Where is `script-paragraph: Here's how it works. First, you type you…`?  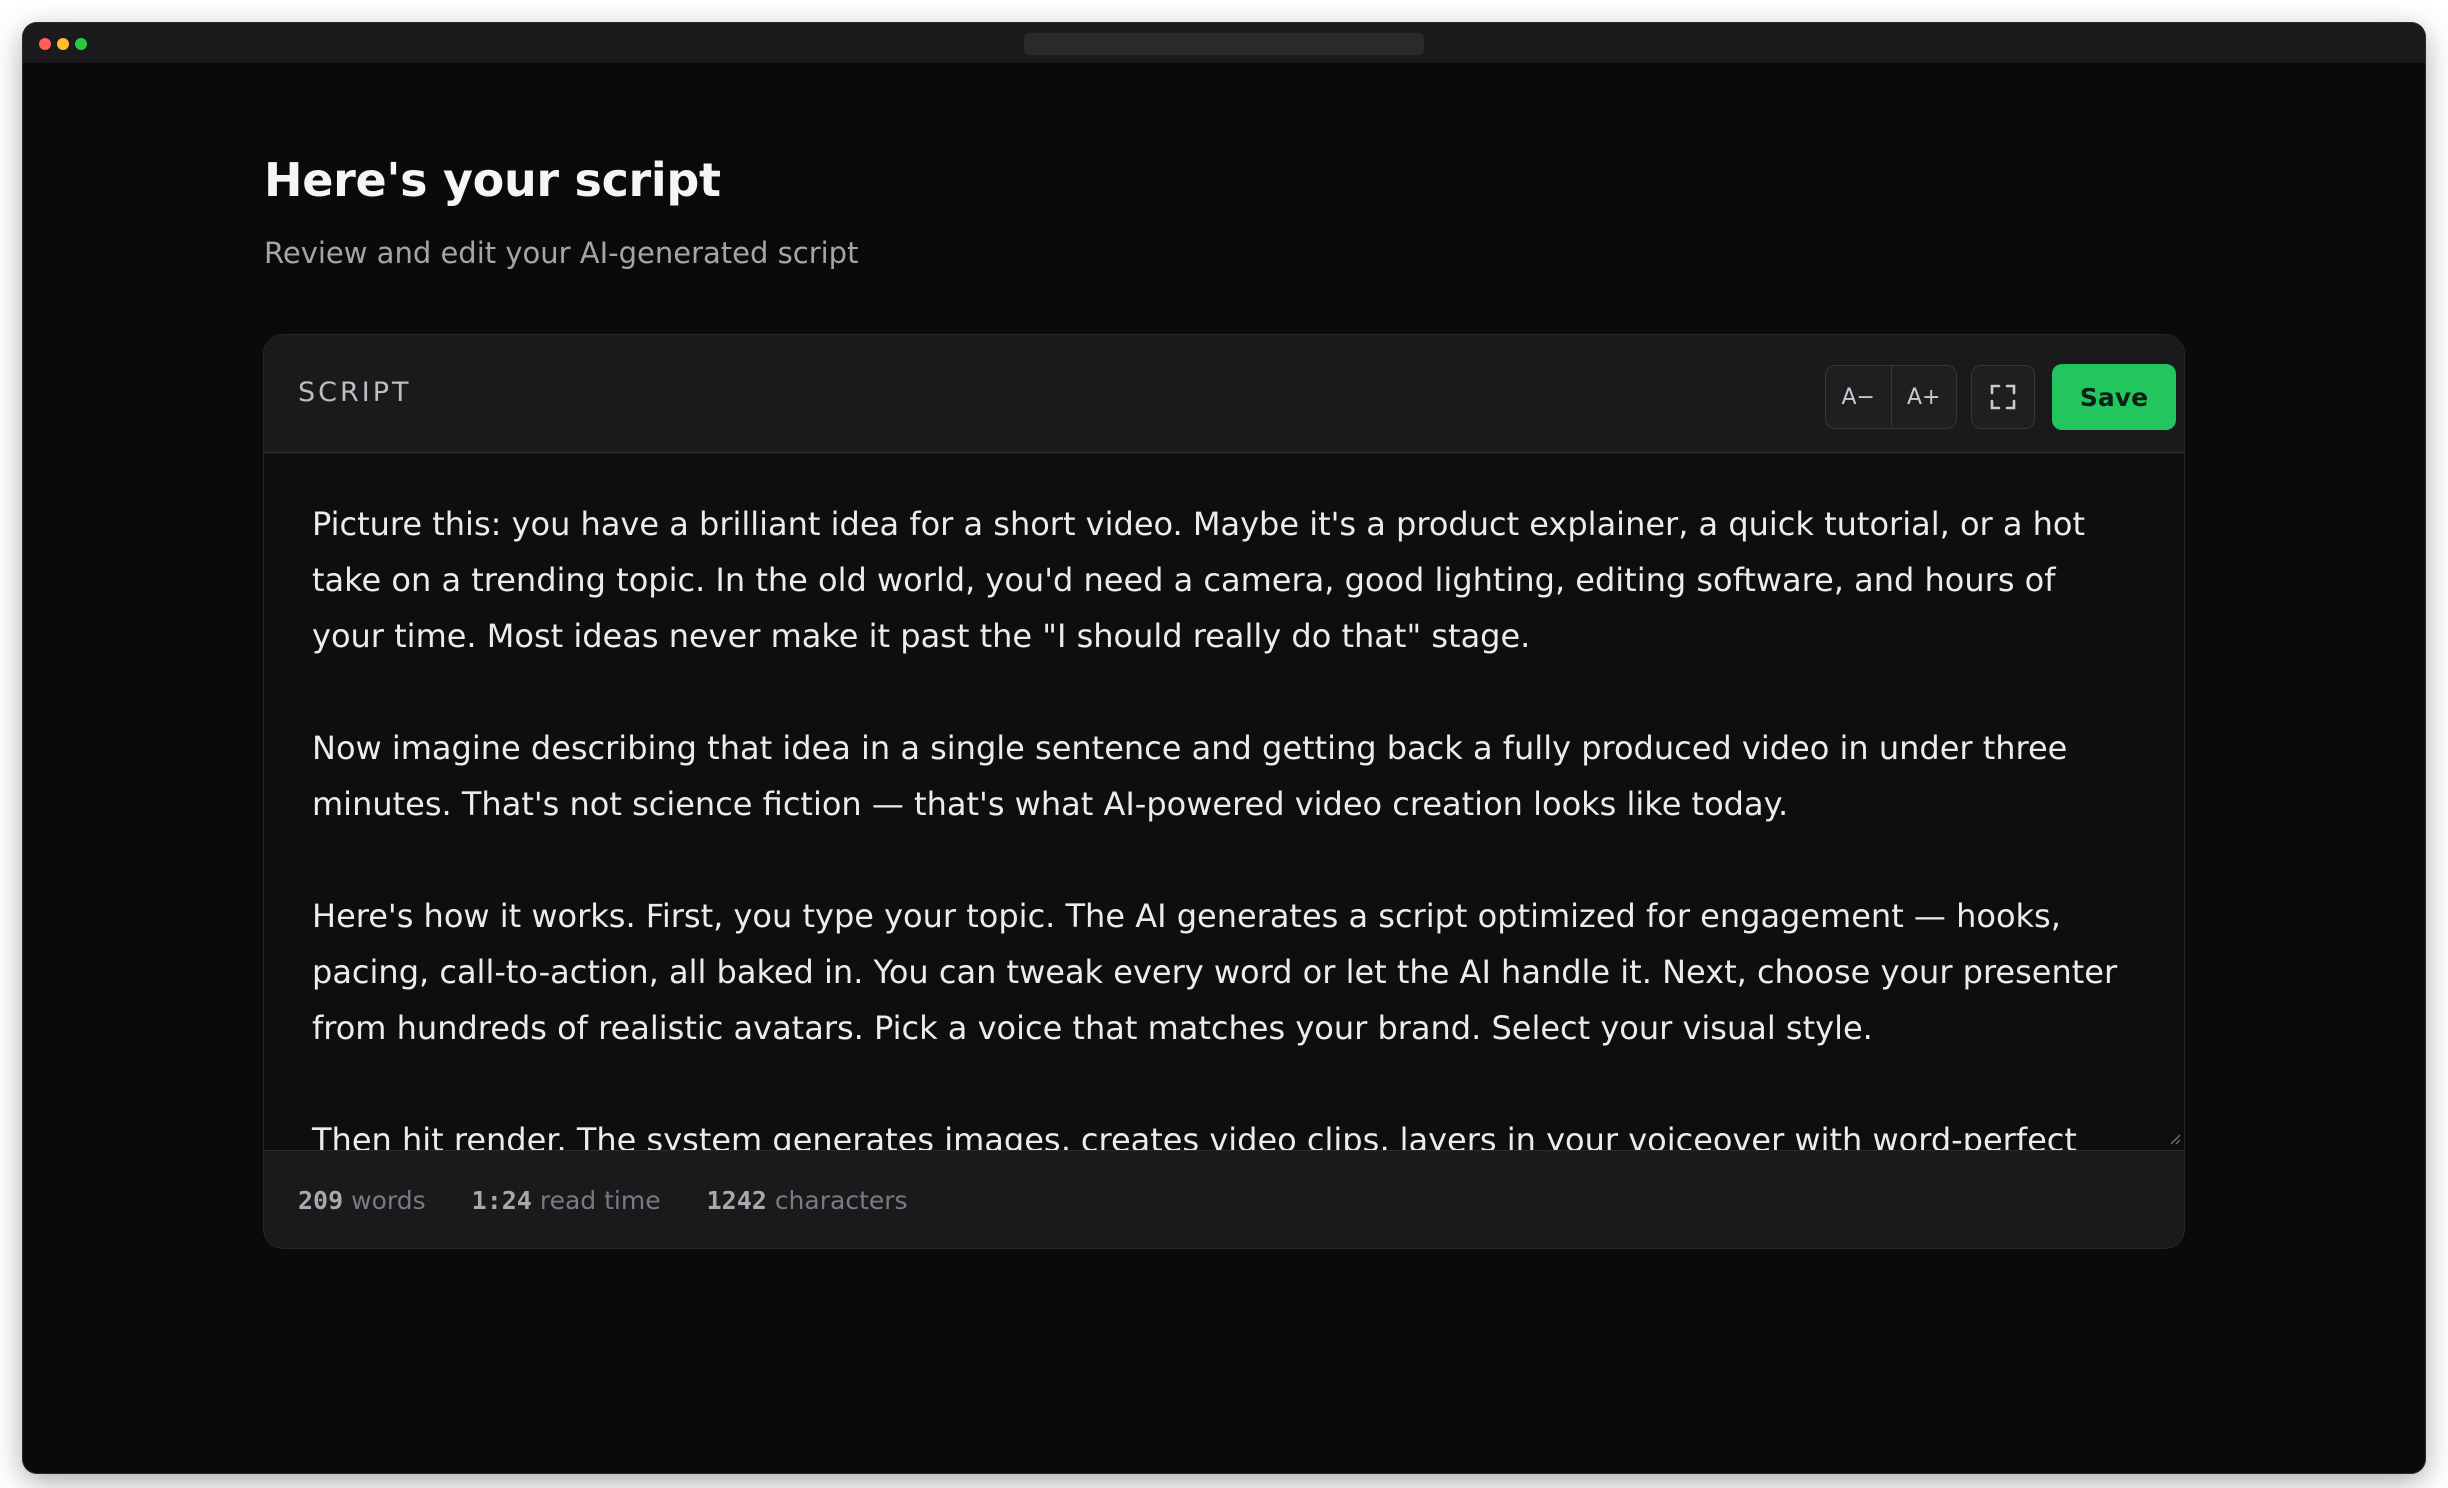
script-paragraph: Here's how it works. First, you type you… is located at coordinates (1215, 972).